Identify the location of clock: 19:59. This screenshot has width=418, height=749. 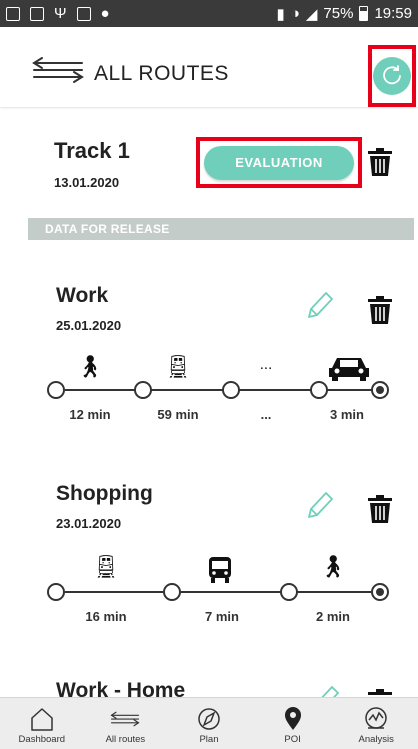
(393, 13).